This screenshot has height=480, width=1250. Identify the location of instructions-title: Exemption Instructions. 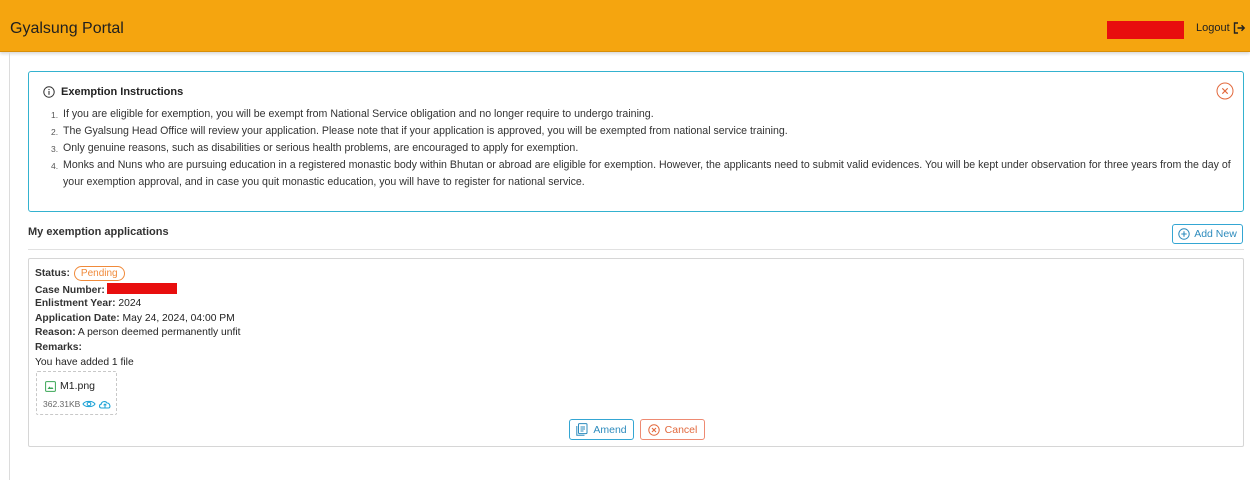
(122, 92).